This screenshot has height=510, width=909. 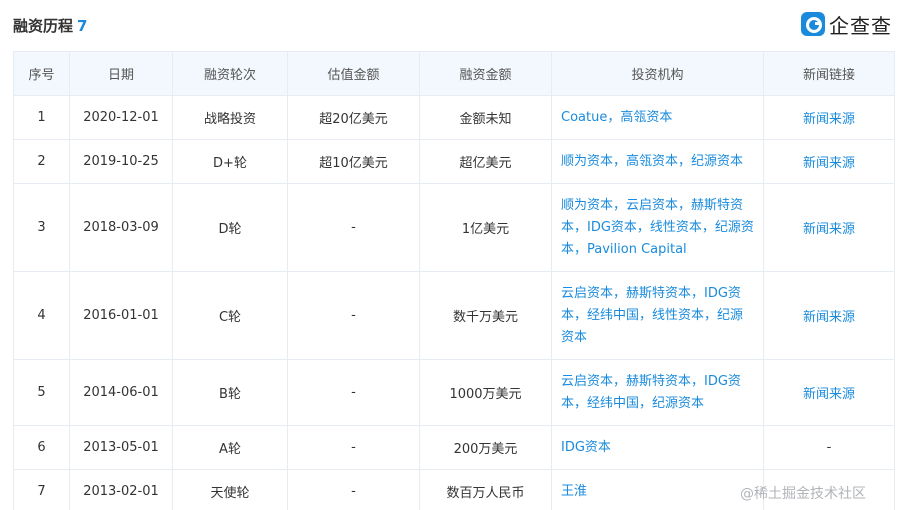 I want to click on cell-no: 7, so click(x=41, y=489).